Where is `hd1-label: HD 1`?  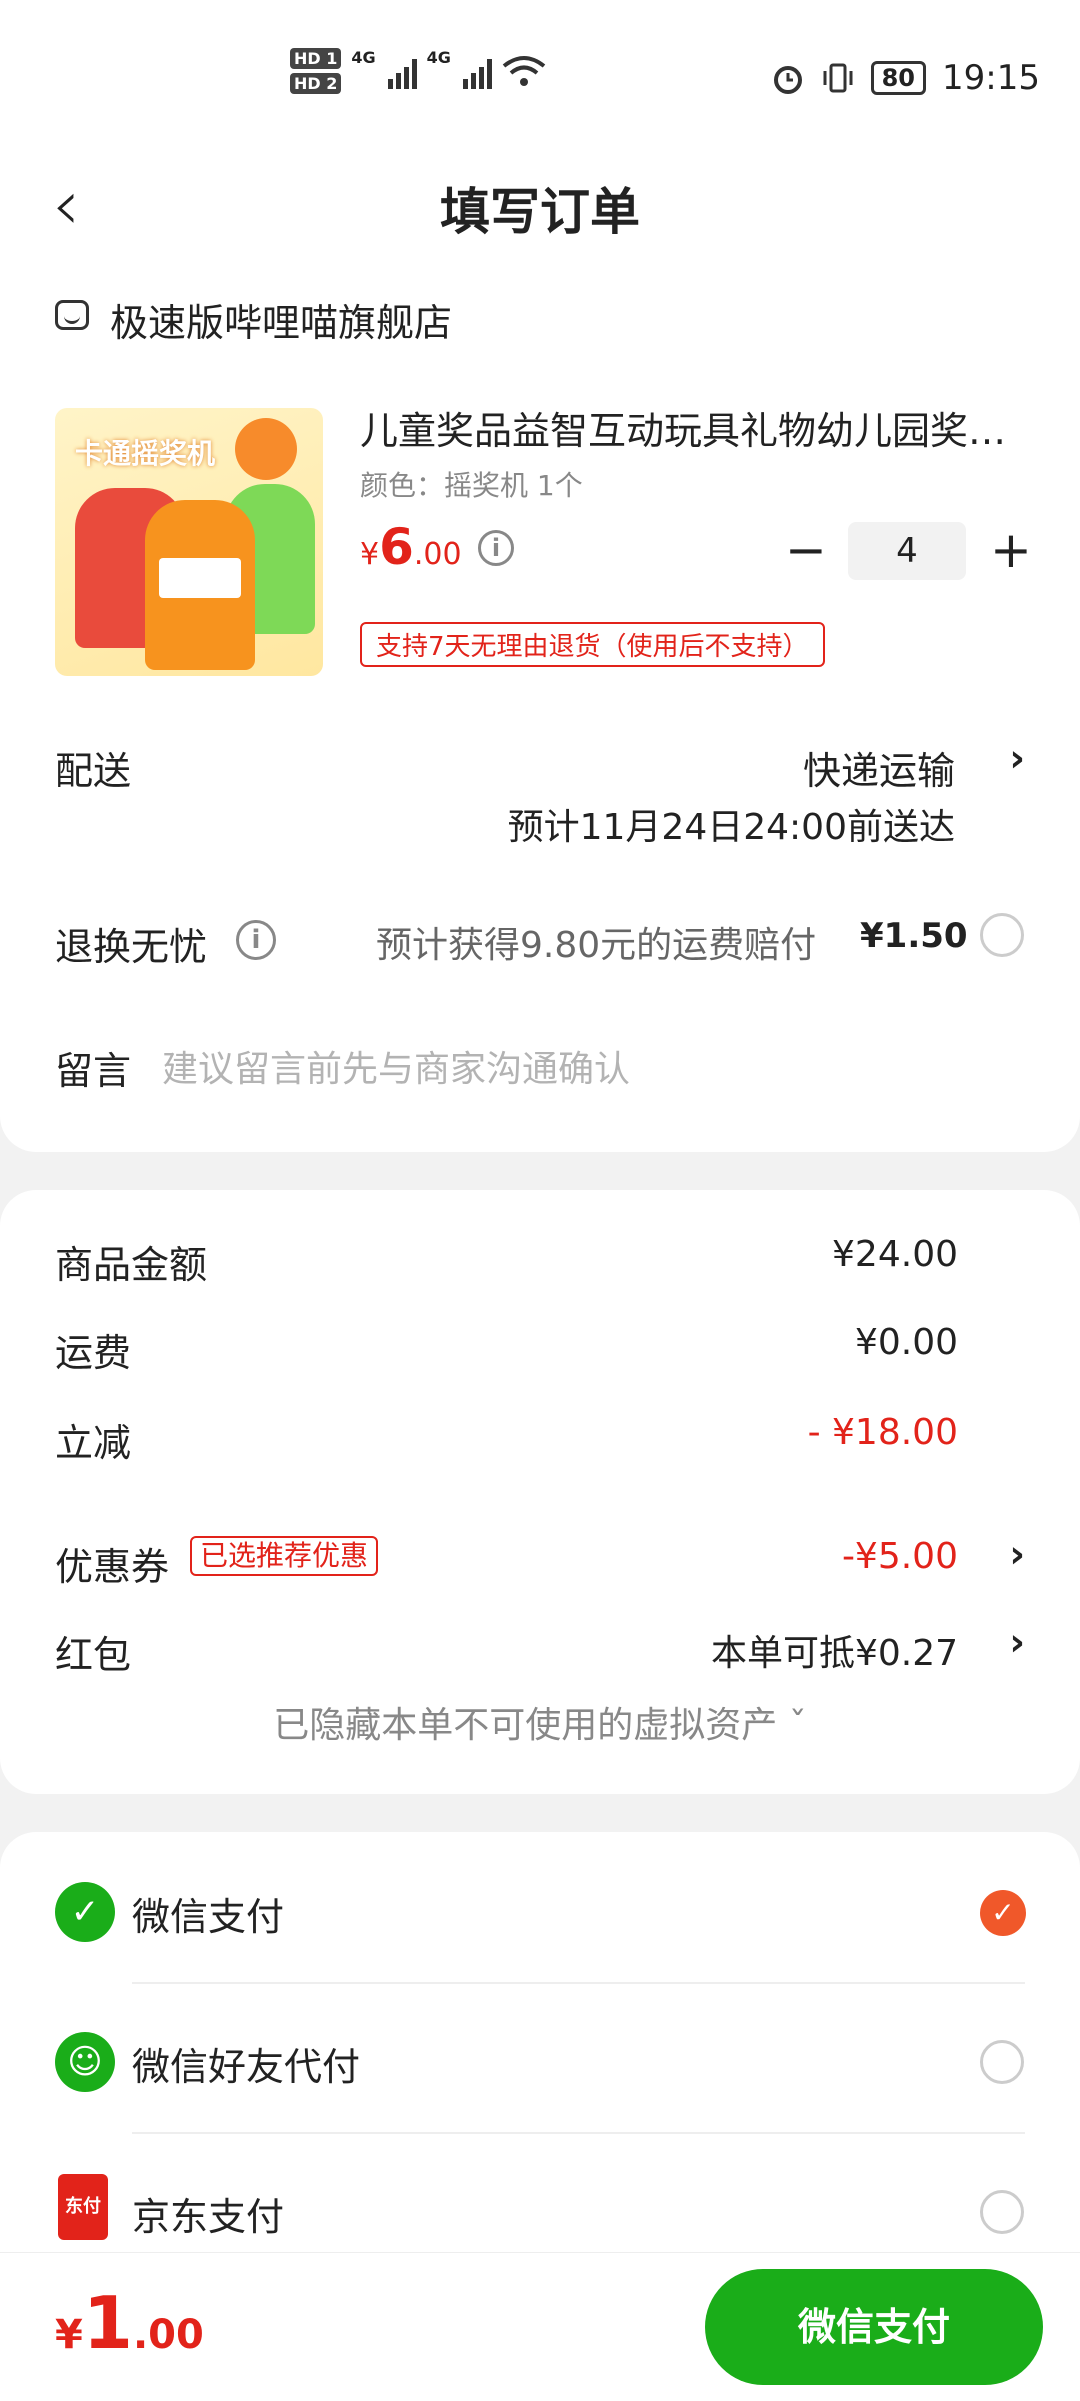 hd1-label: HD 1 is located at coordinates (316, 58).